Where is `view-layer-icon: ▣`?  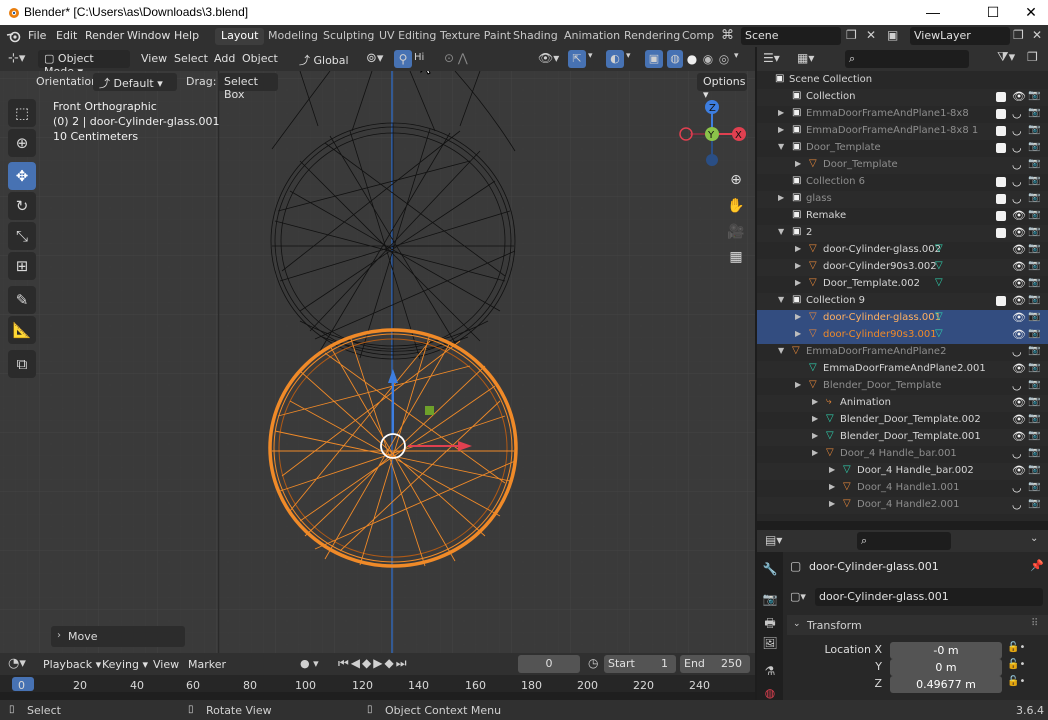
view-layer-icon: ▣ is located at coordinates (892, 35).